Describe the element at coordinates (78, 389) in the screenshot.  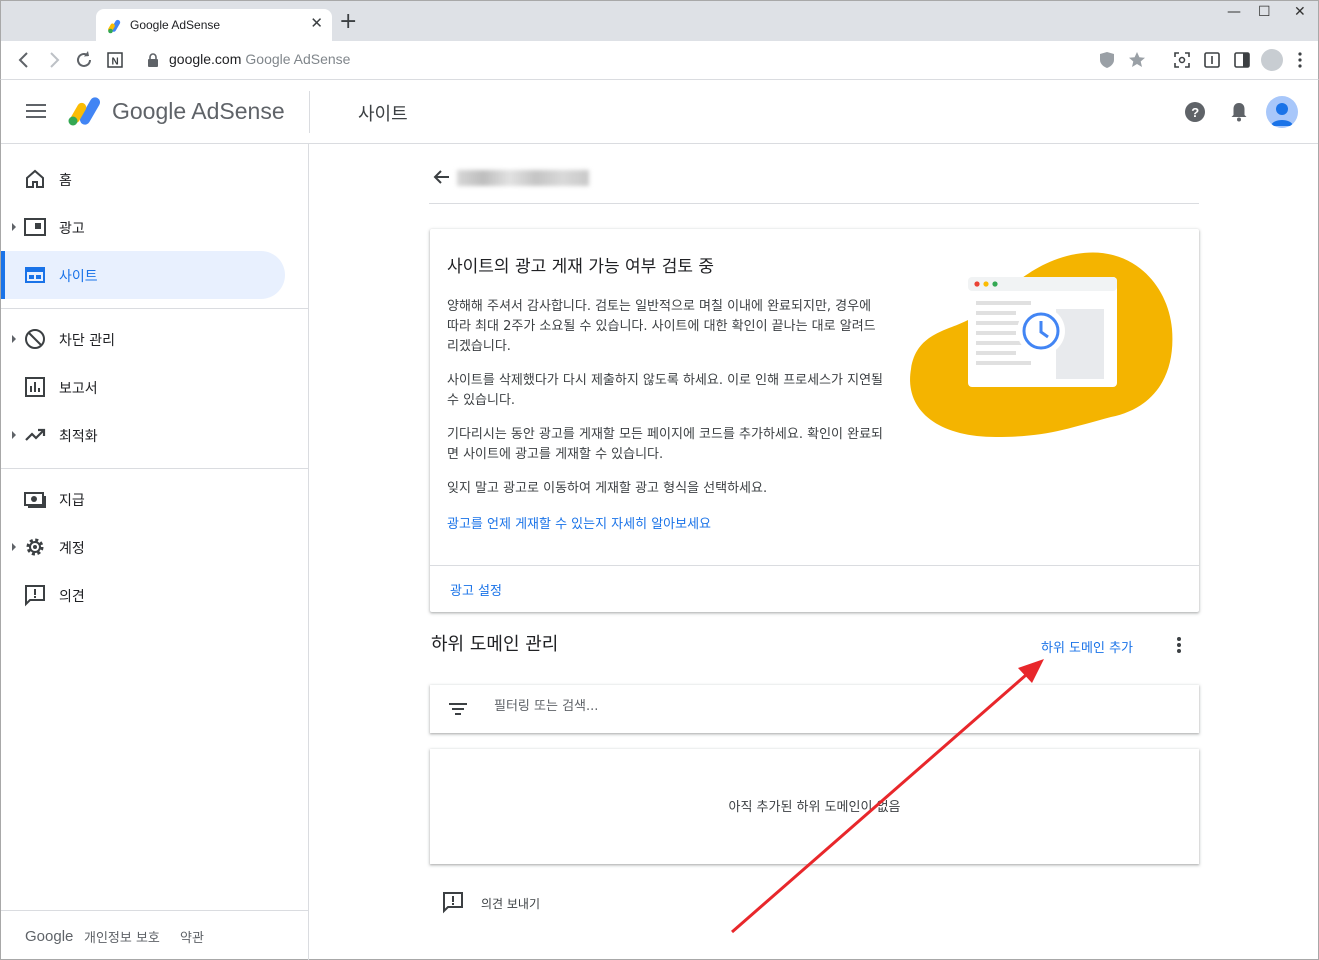
I see `sidebar-item-label: 보고서` at that location.